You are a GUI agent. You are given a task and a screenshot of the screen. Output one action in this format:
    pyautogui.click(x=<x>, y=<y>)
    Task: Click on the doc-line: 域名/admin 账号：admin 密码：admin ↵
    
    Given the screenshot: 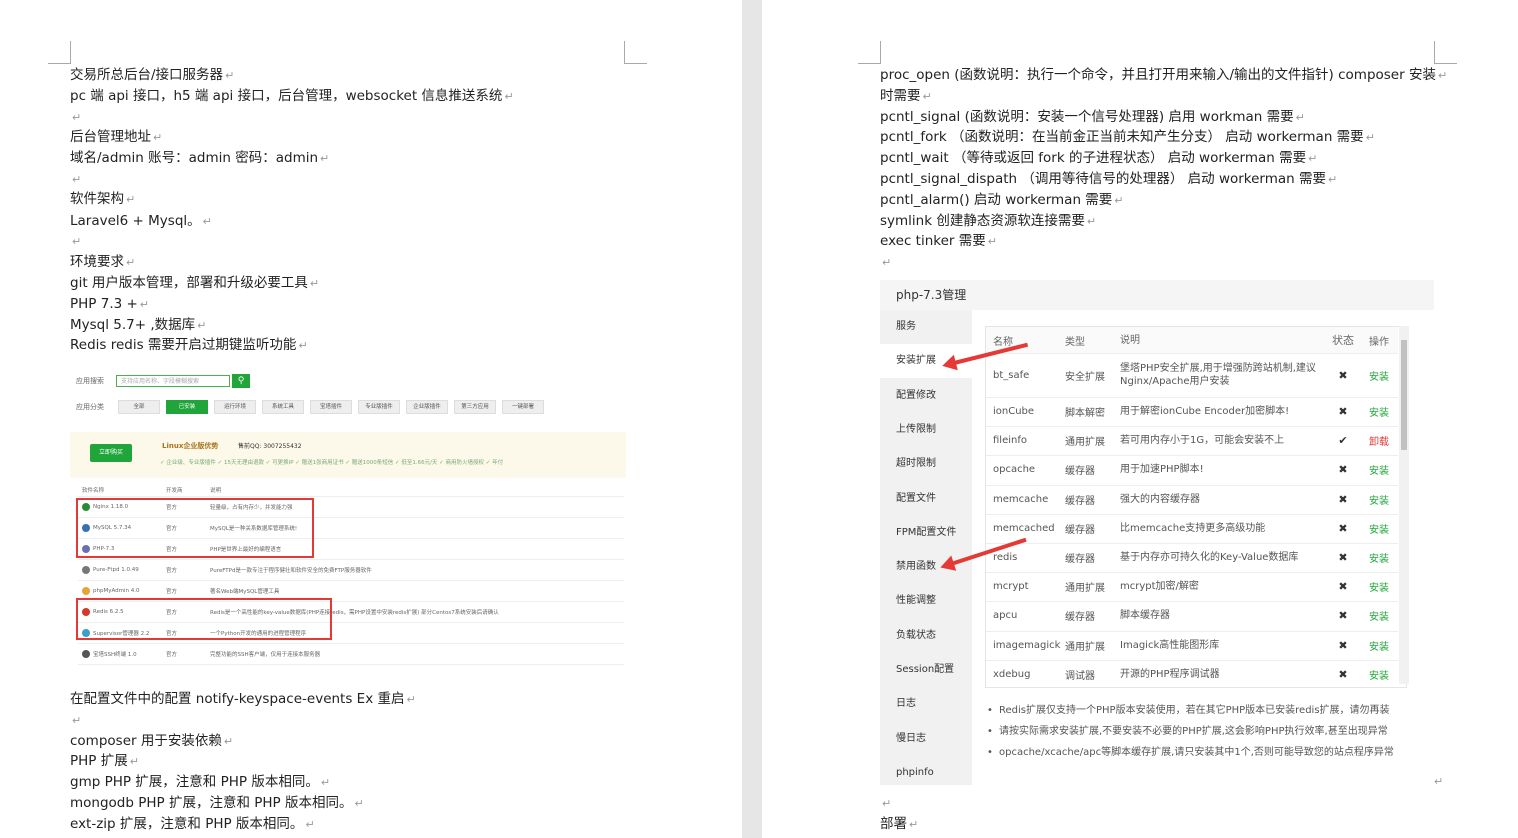 What is the action you would take?
    pyautogui.click(x=199, y=158)
    